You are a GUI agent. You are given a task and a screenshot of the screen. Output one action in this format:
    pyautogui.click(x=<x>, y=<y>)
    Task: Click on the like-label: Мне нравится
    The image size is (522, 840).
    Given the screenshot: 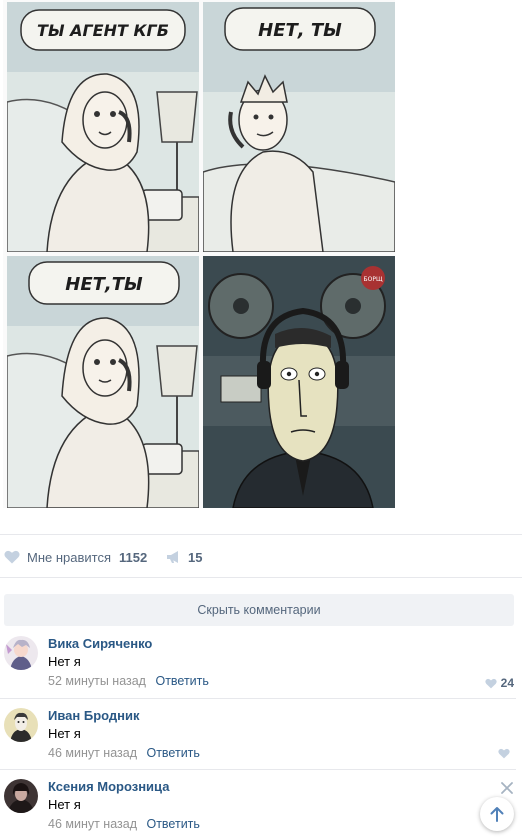 What is the action you would take?
    pyautogui.click(x=69, y=557)
    